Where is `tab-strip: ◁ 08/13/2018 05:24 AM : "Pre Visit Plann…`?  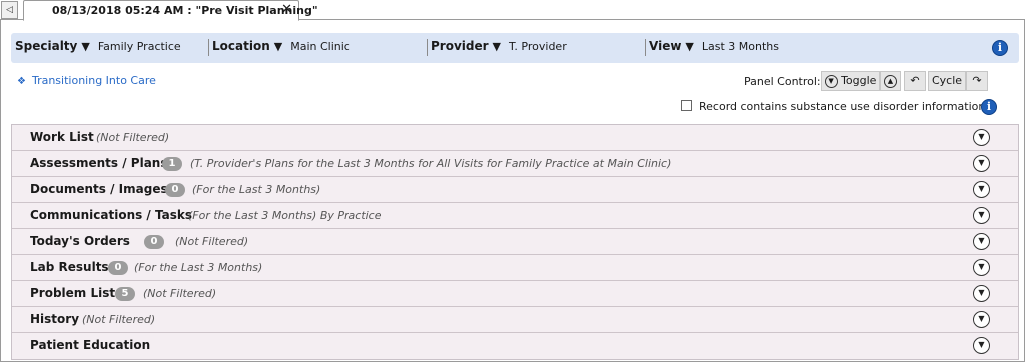
tab-strip: ◁ 08/13/2018 05:24 AM : "Pre Visit Plann… is located at coordinates (512, 10).